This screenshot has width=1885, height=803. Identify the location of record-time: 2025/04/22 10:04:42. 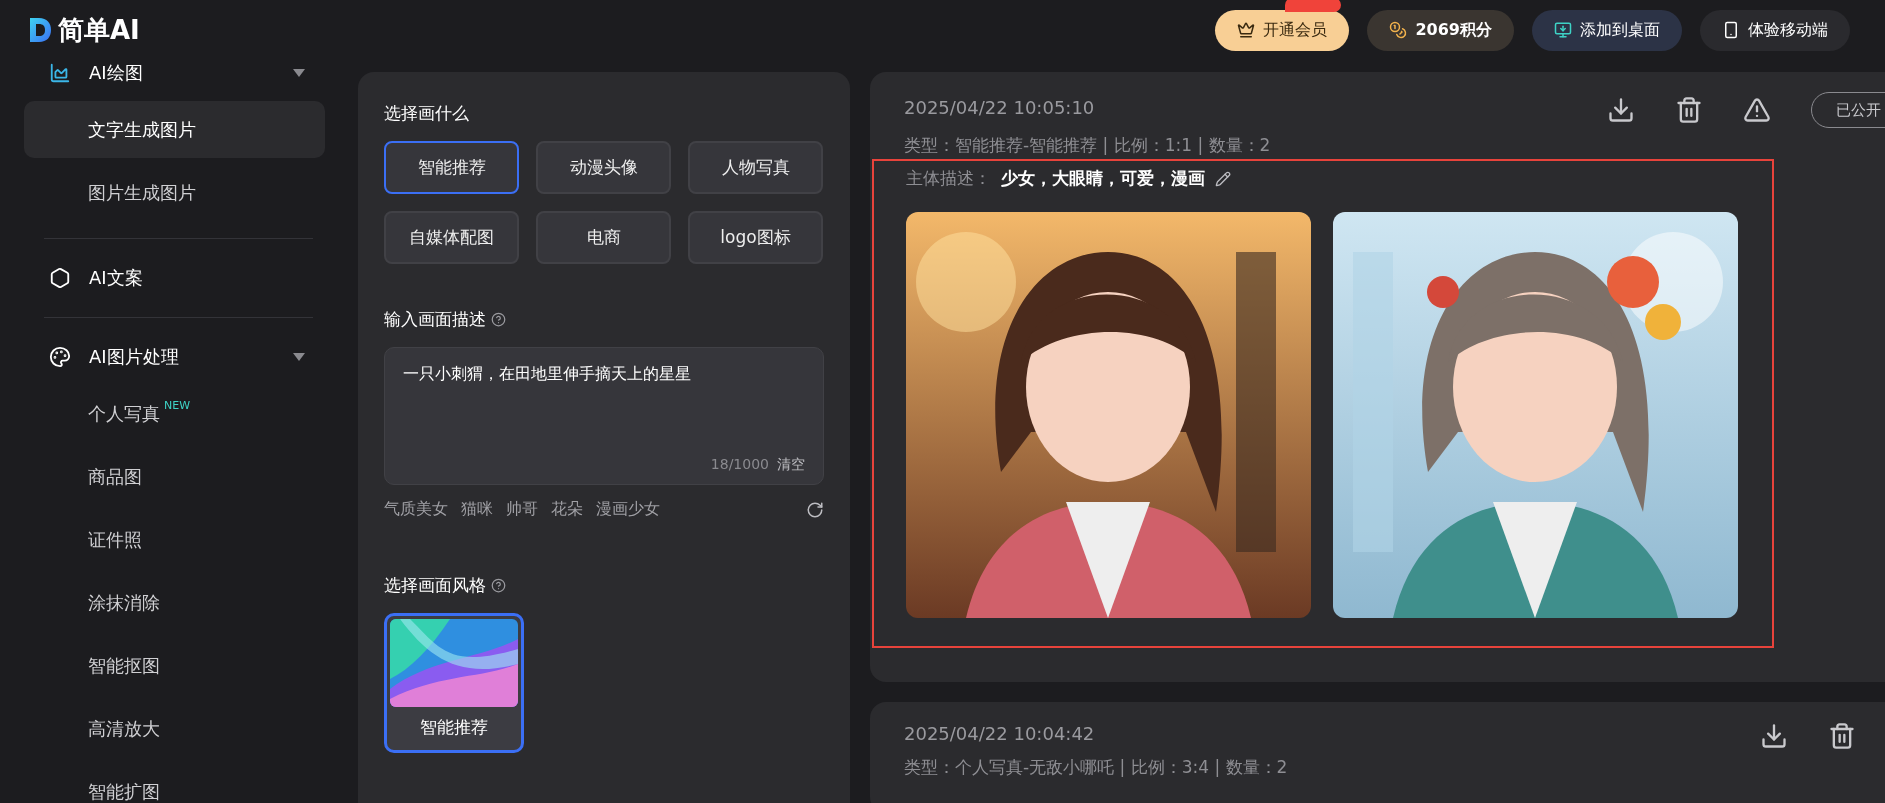
(1000, 733).